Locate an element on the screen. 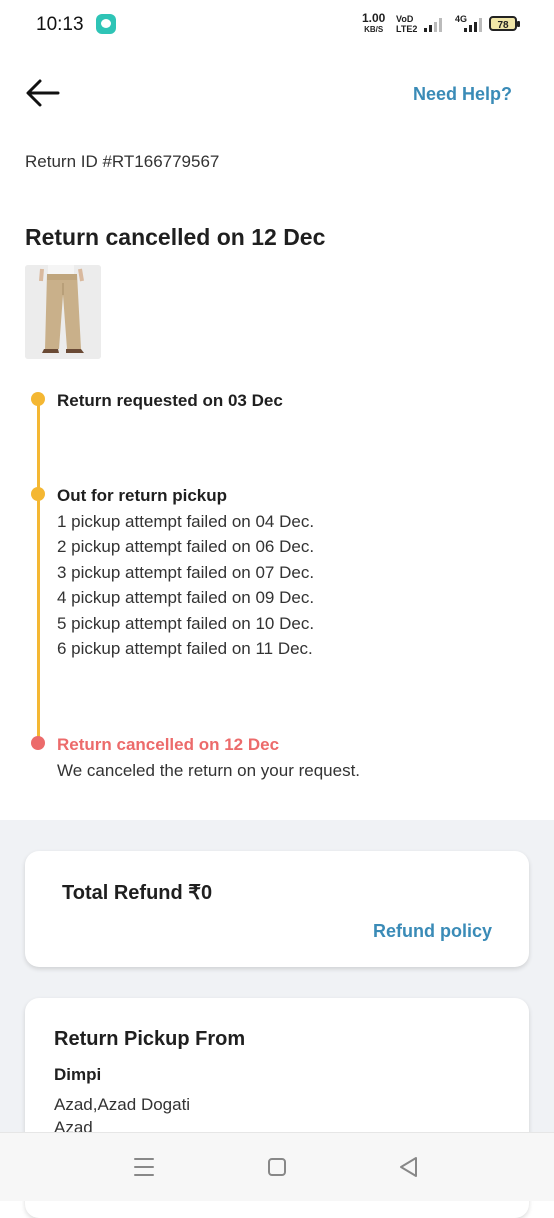  home-square-icon is located at coordinates (277, 1167).